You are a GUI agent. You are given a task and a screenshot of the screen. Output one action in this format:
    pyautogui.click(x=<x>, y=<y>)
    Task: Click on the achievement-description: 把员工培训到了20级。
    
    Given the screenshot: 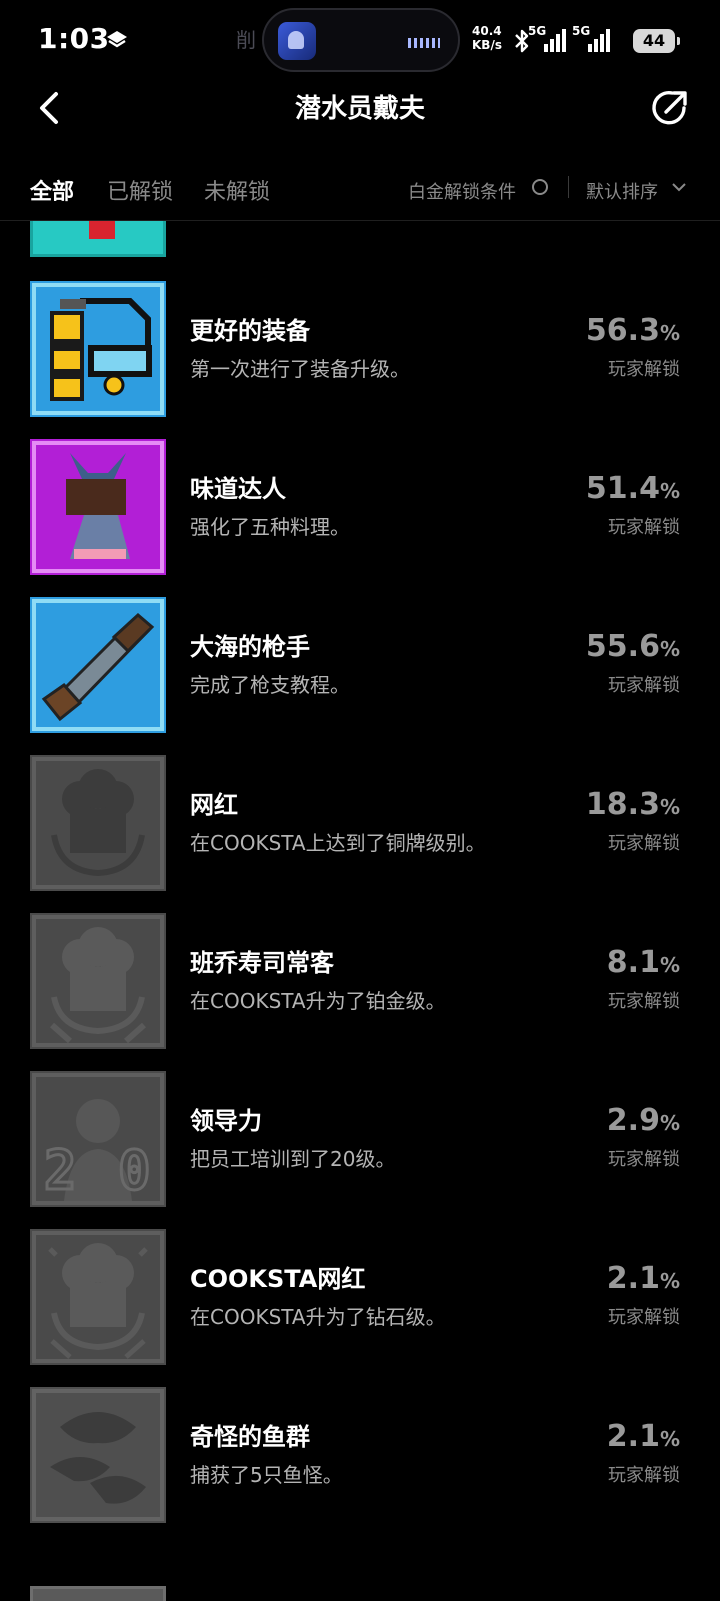 What is the action you would take?
    pyautogui.click(x=293, y=1159)
    